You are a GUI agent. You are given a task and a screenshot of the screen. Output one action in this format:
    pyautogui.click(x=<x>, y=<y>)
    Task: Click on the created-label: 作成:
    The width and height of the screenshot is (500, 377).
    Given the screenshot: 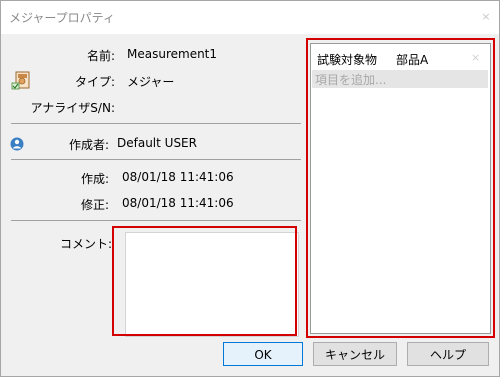 What is the action you would take?
    pyautogui.click(x=94, y=179)
    